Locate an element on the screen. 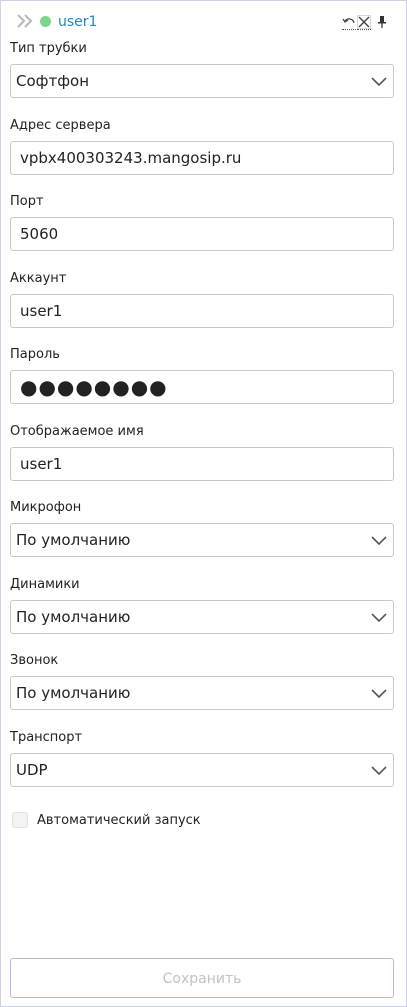  double-chevron-right-icon is located at coordinates (26, 21).